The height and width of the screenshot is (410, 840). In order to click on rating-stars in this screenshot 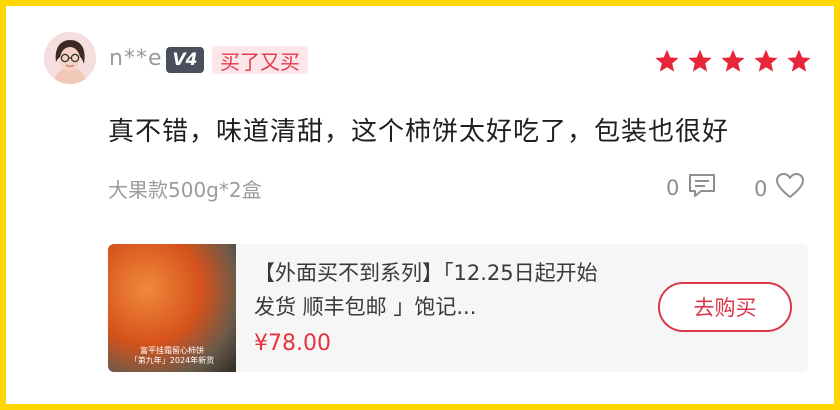, I will do `click(733, 61)`.